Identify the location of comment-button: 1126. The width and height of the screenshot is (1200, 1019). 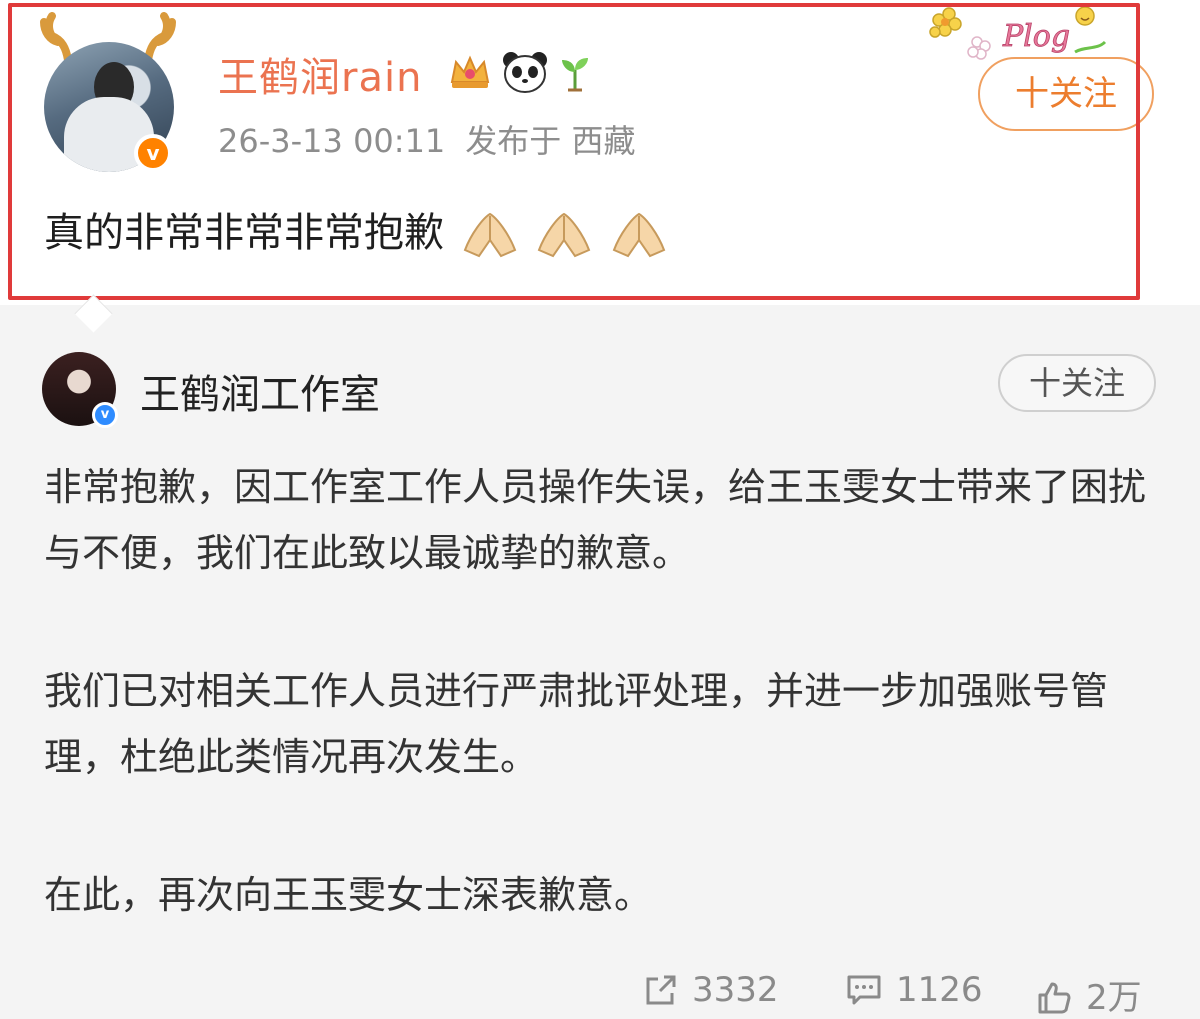
(914, 990).